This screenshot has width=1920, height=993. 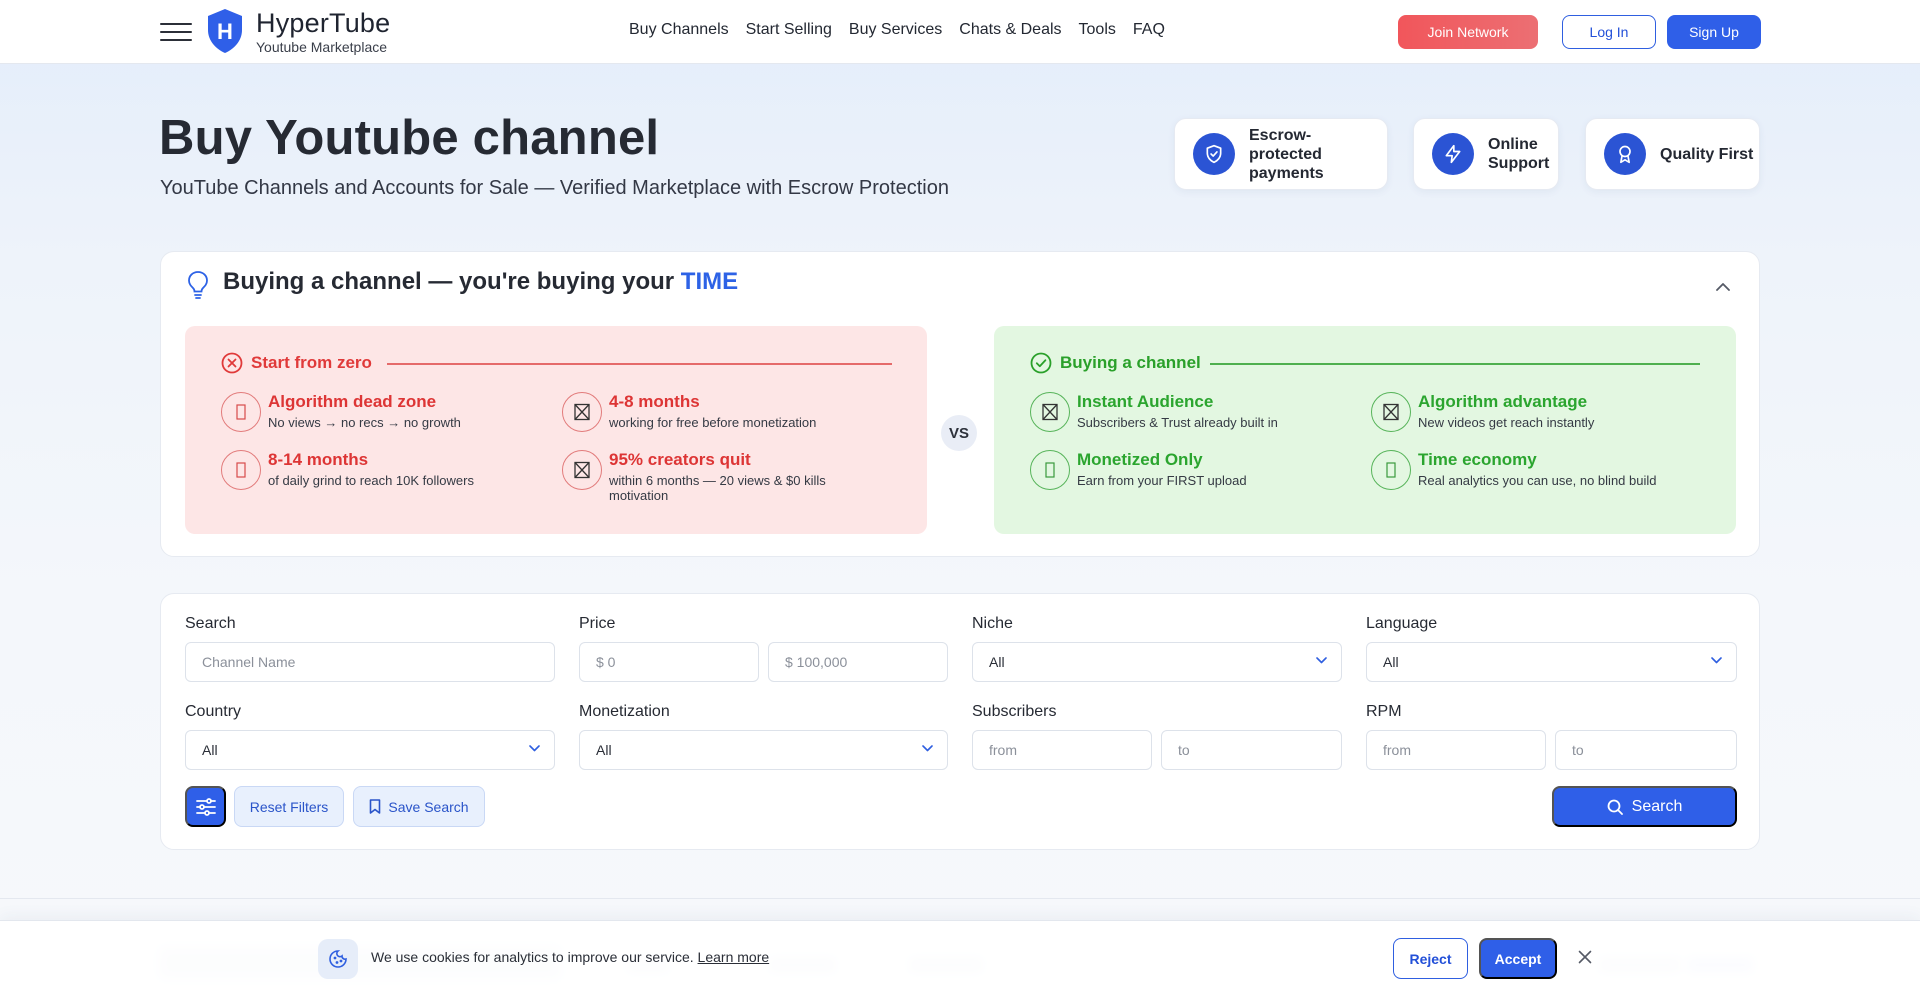 I want to click on subscribers-from-input: from, so click(x=1062, y=750).